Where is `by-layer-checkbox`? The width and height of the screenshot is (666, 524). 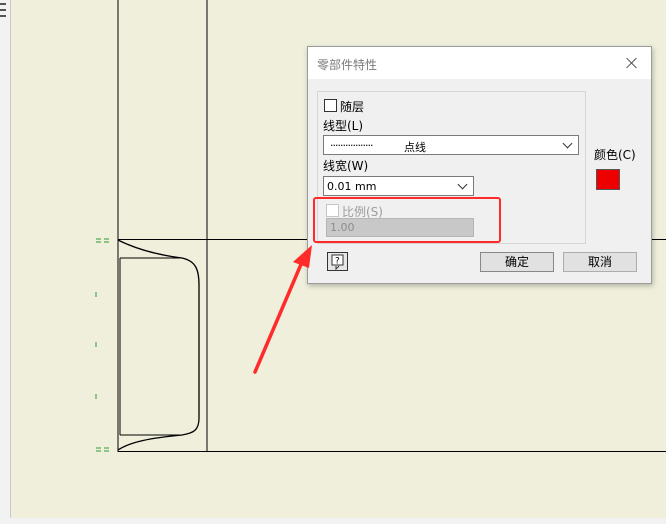
by-layer-checkbox is located at coordinates (330, 105).